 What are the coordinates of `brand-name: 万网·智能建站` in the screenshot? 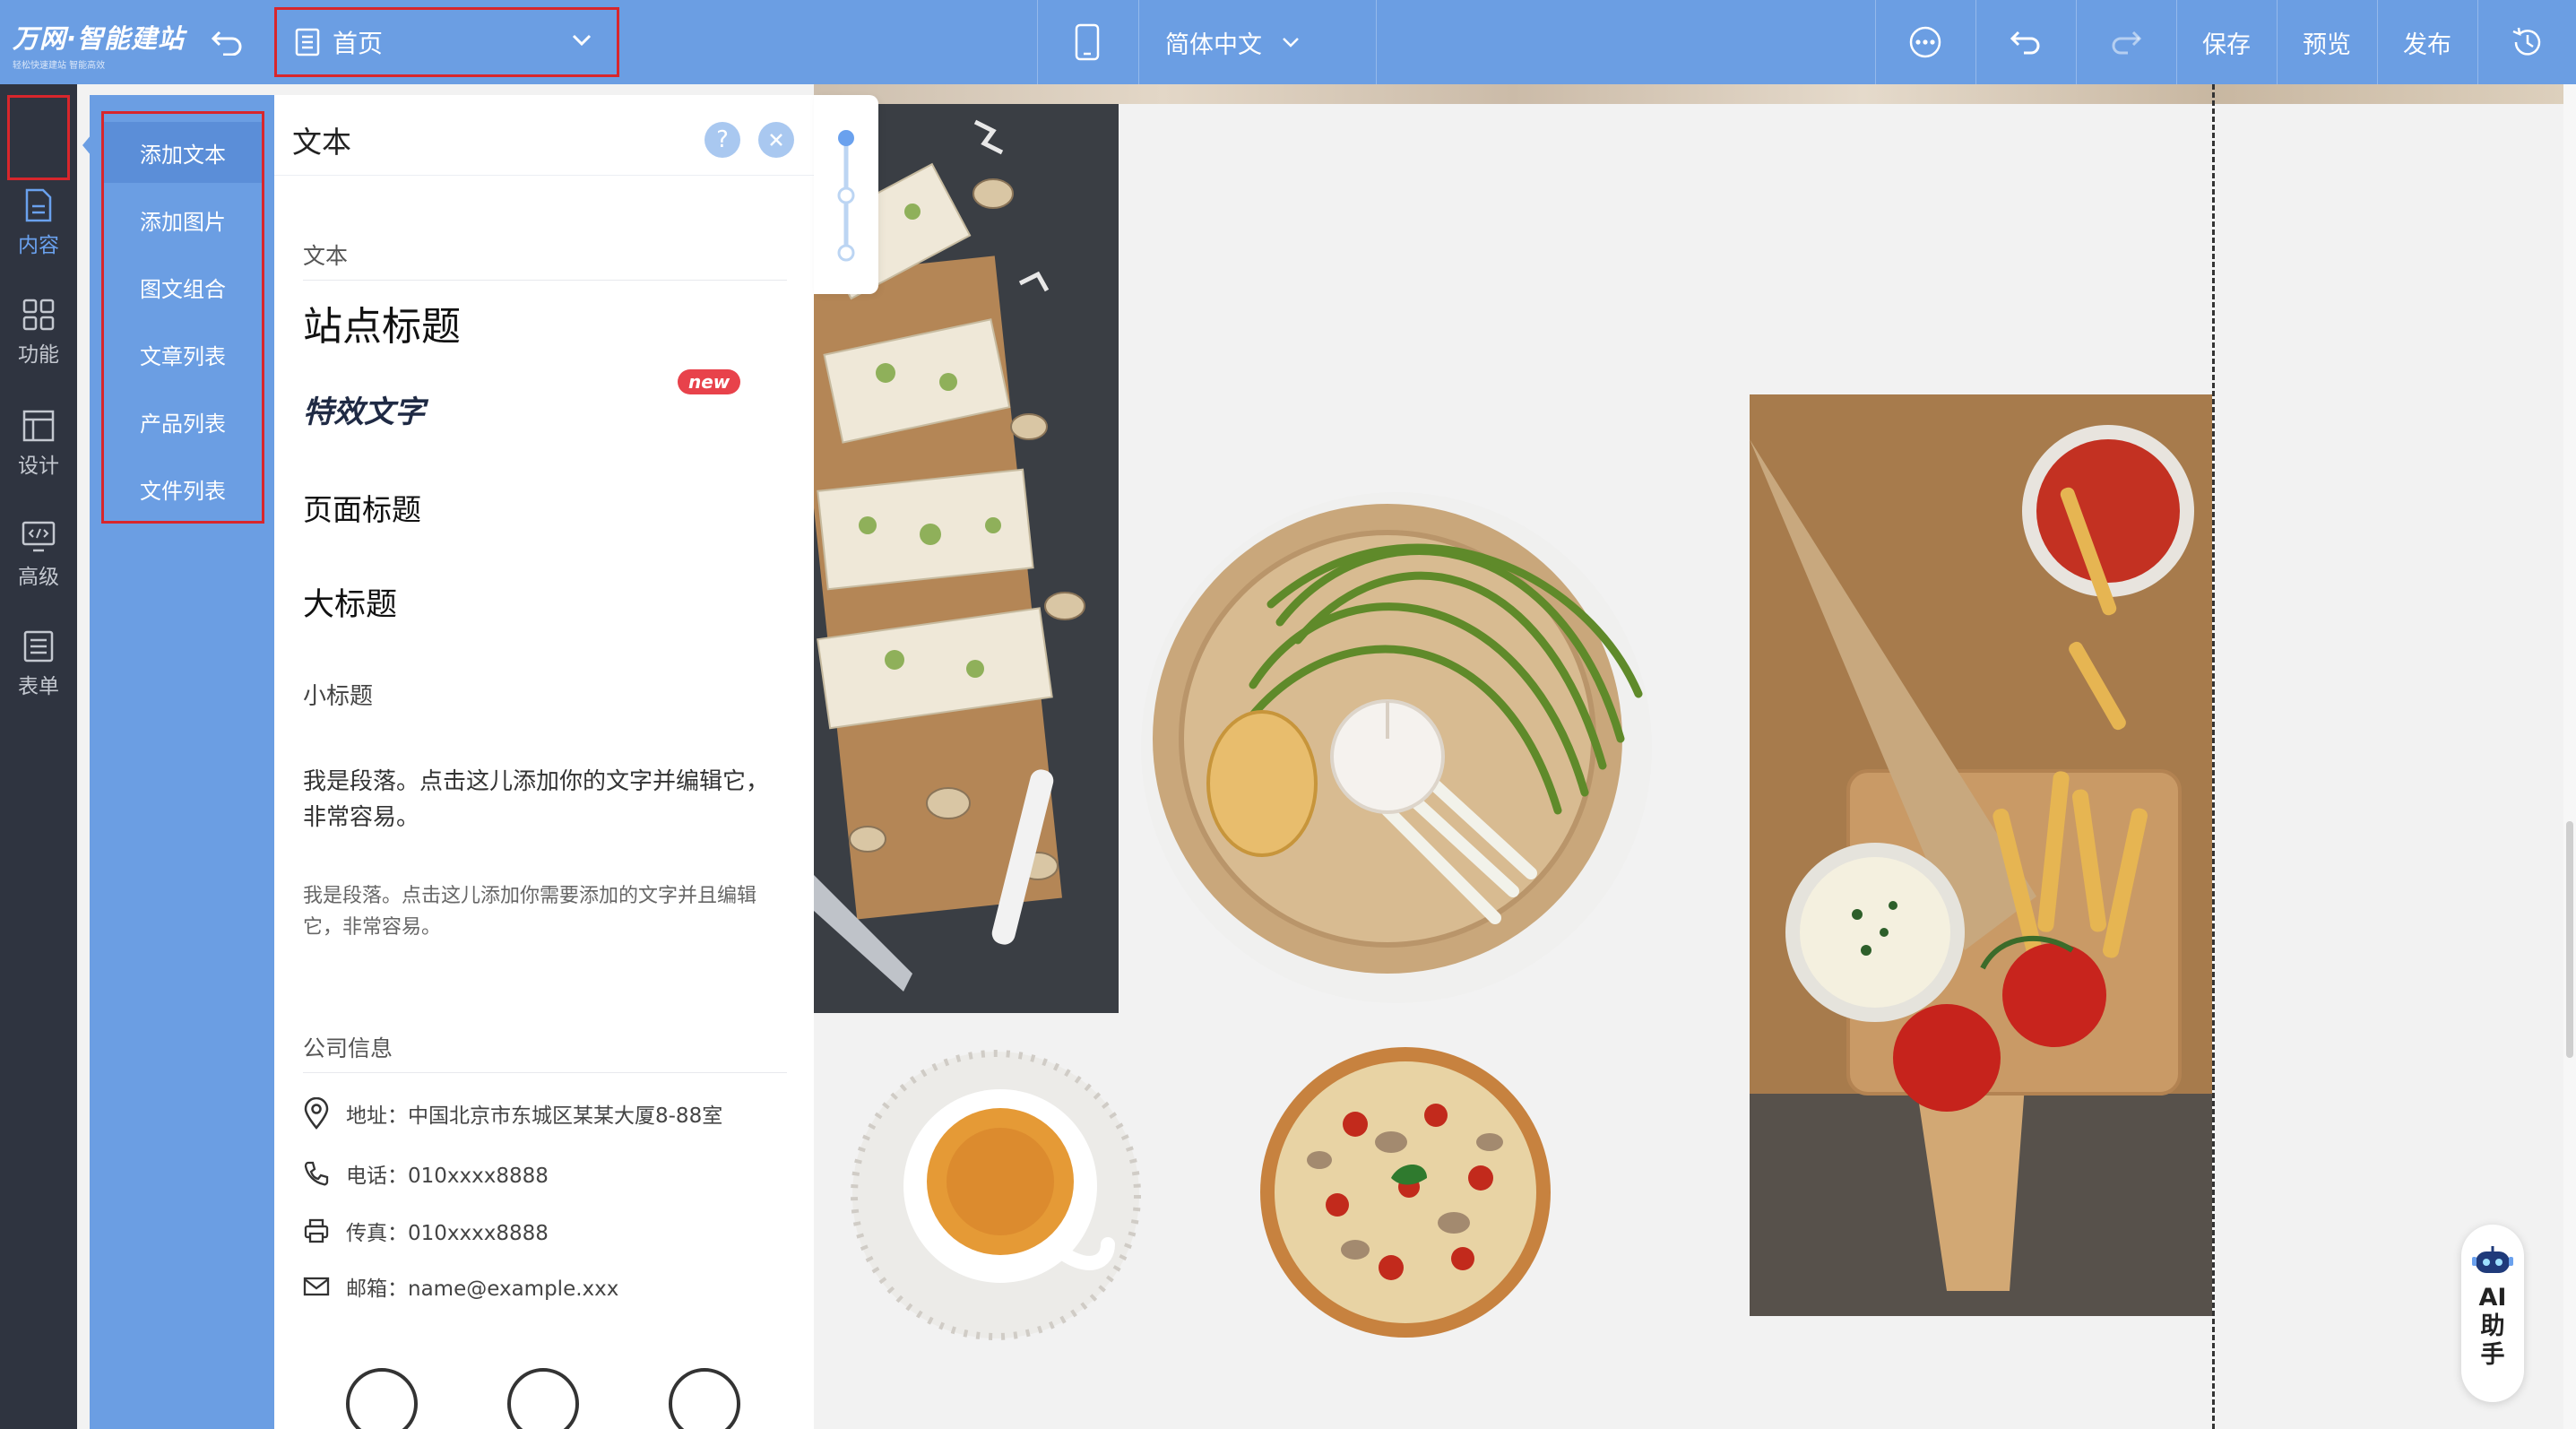 It's located at (99, 38).